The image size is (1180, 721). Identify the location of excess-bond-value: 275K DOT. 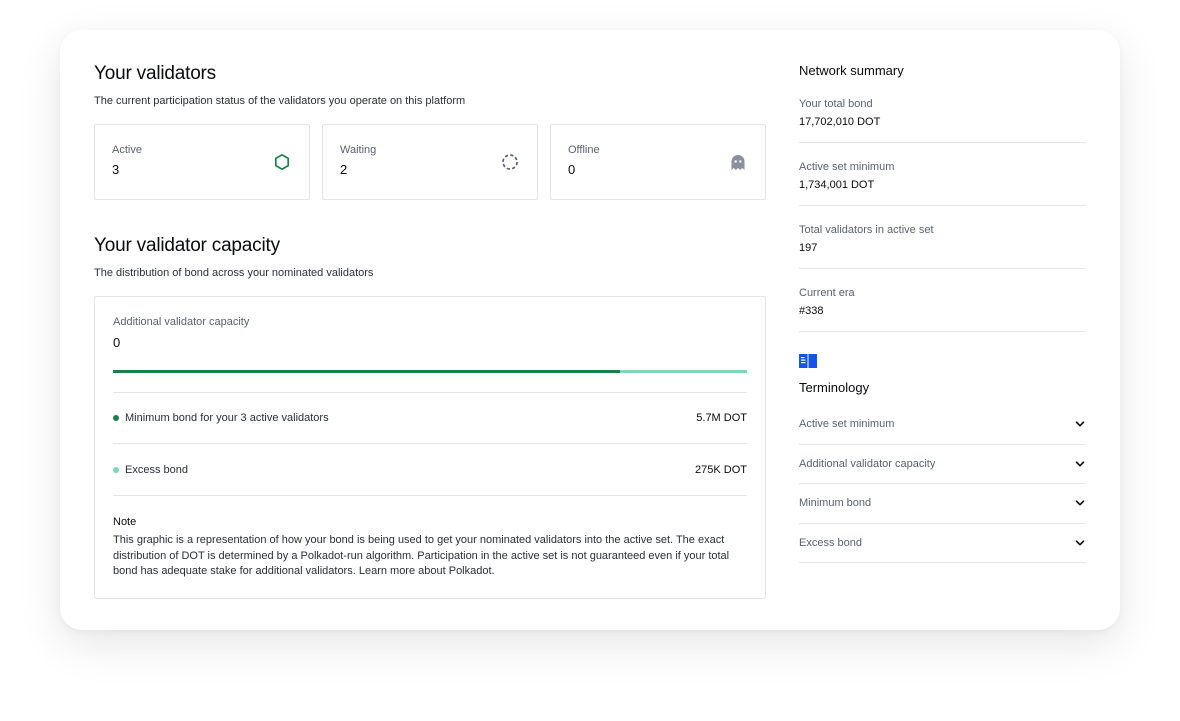
(721, 469).